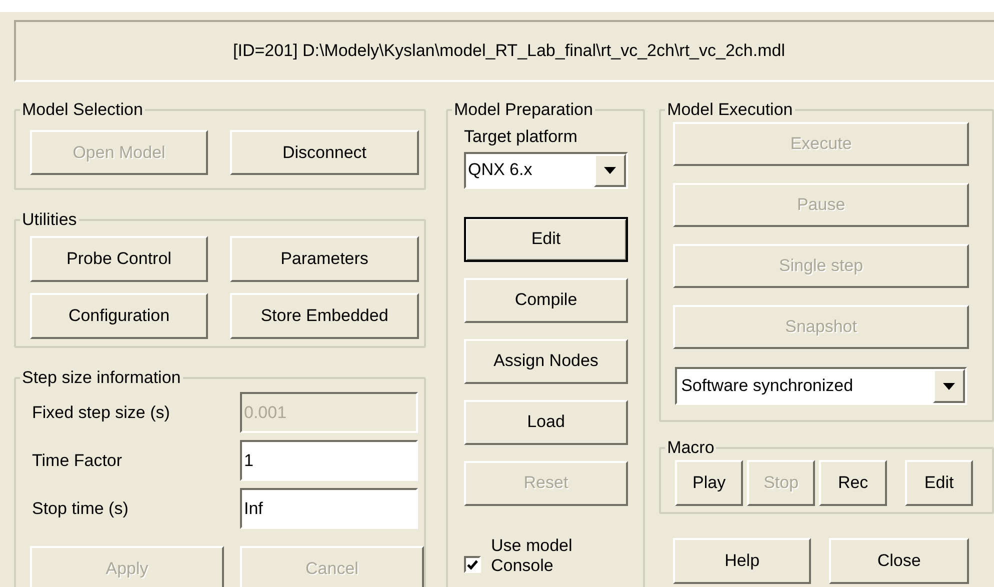 The height and width of the screenshot is (587, 994). What do you see at coordinates (324, 259) in the screenshot?
I see `utility-button: Parameters` at bounding box center [324, 259].